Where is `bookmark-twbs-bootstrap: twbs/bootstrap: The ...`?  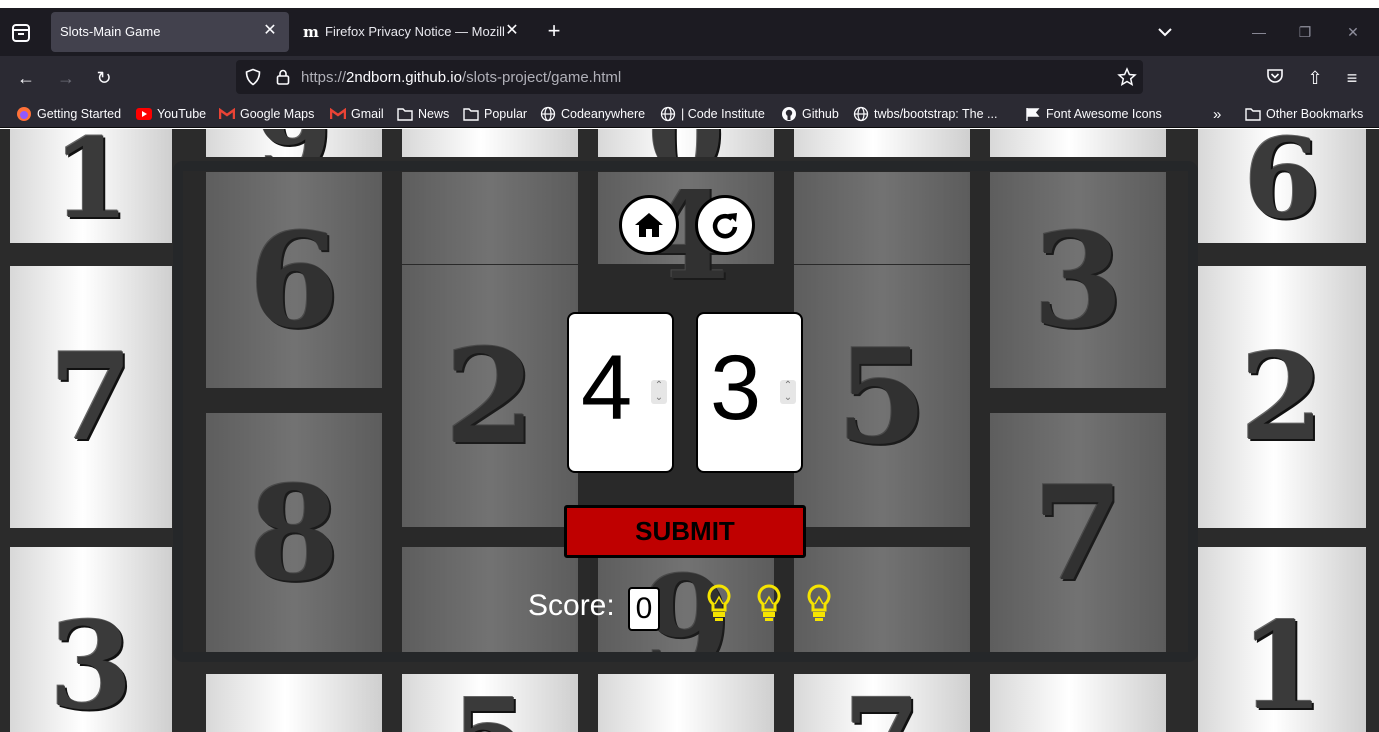 bookmark-twbs-bootstrap: twbs/bootstrap: The ... is located at coordinates (925, 114).